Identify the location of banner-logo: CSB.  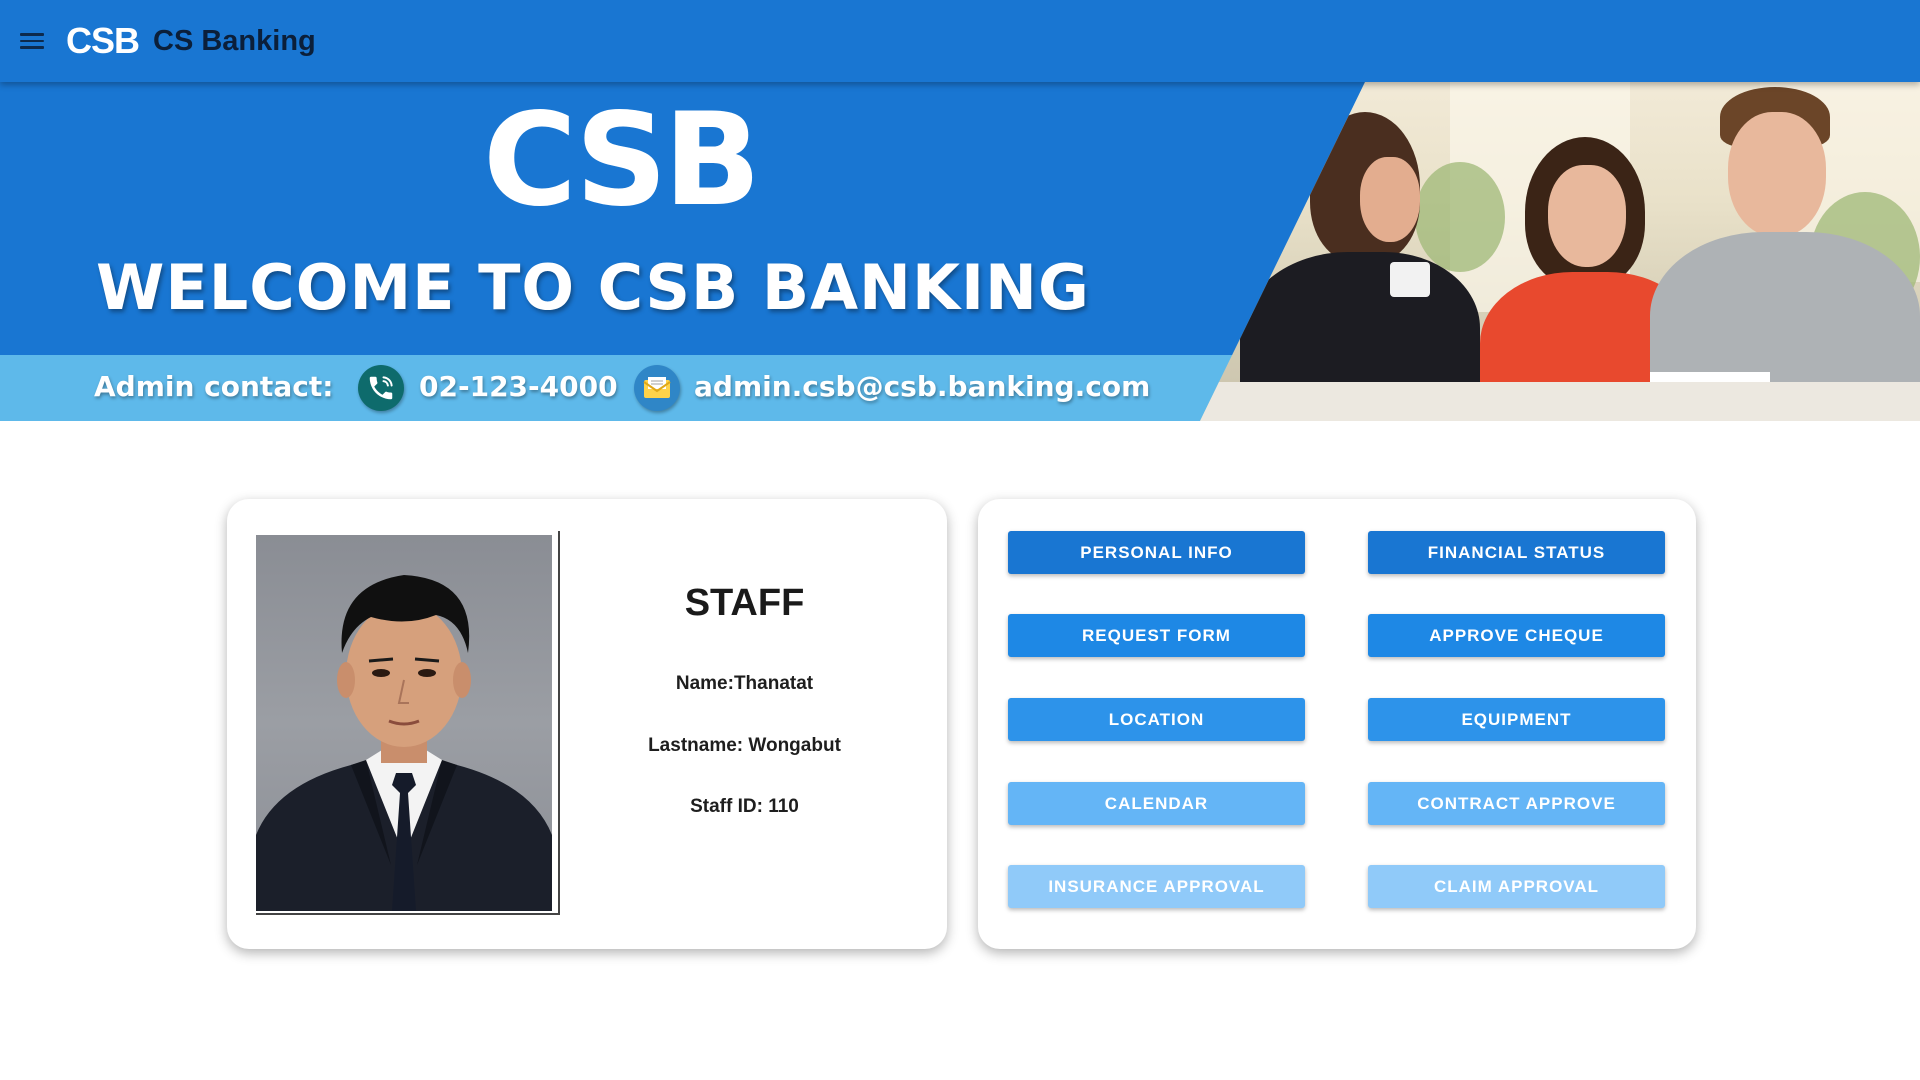
(621, 160).